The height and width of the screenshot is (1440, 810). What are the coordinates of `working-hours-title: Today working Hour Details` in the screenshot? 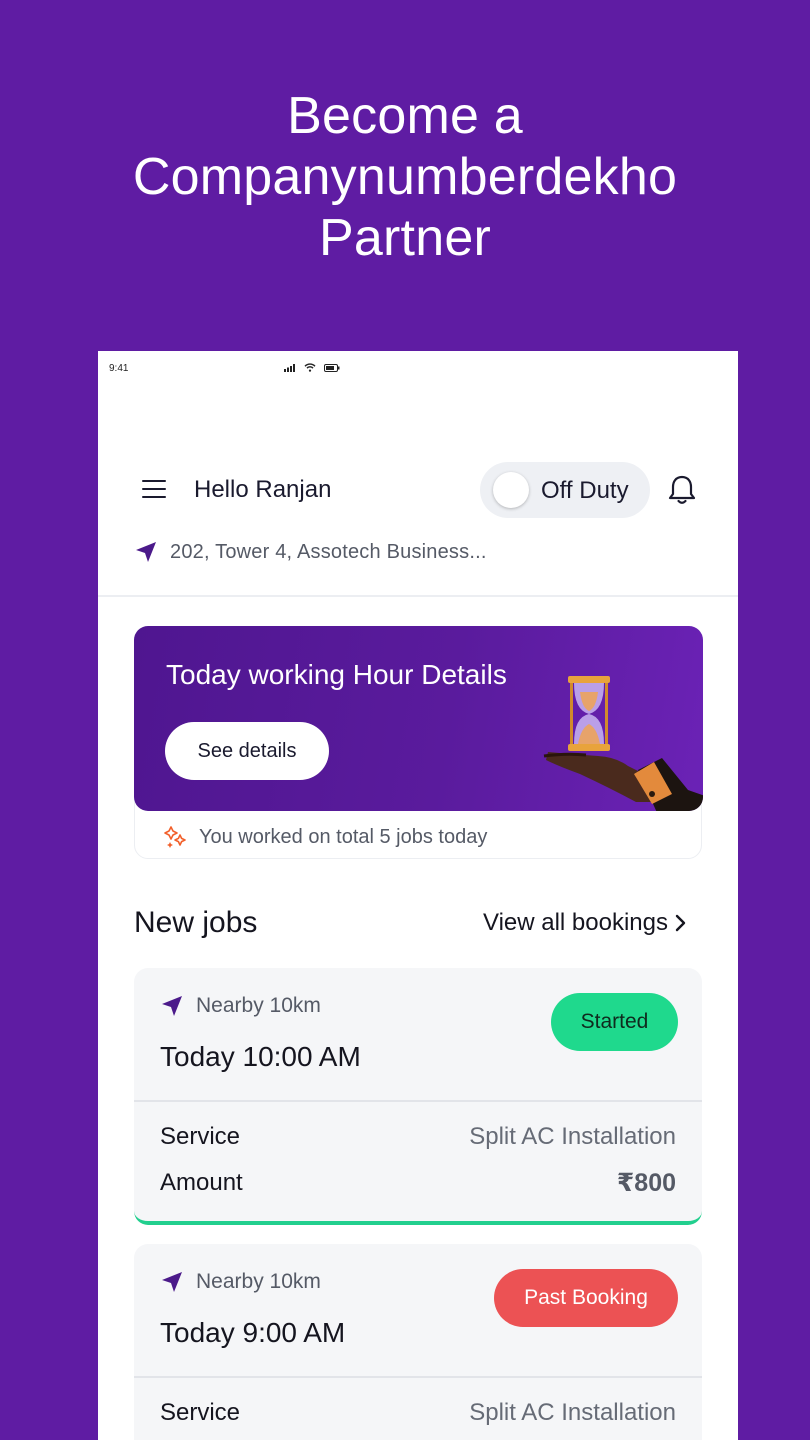 It's located at (336, 674).